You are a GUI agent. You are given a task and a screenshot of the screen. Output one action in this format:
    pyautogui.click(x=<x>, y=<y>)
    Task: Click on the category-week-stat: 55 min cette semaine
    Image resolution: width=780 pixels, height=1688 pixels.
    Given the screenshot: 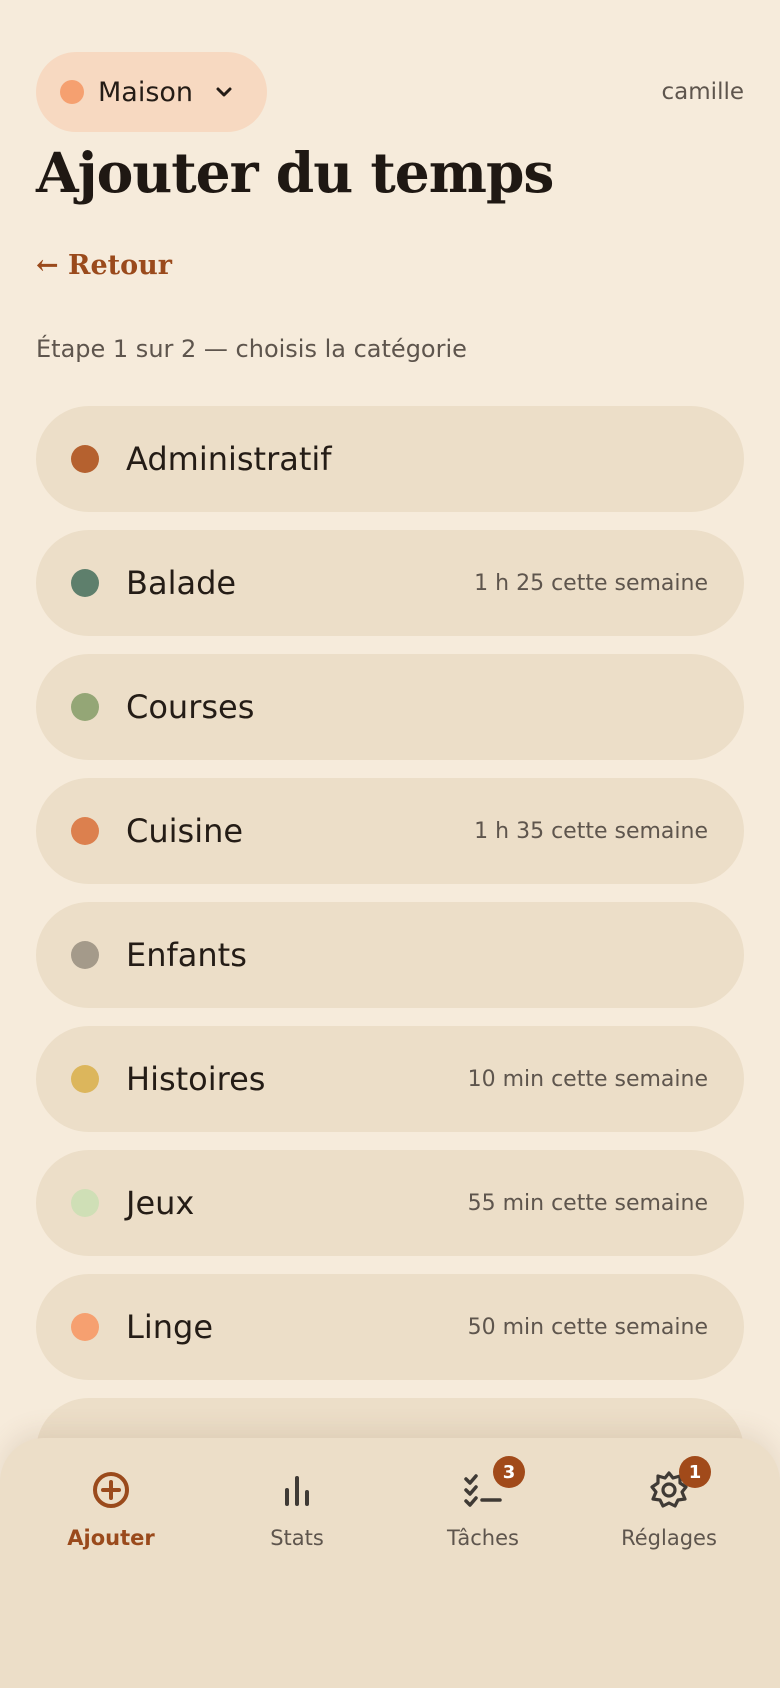 What is the action you would take?
    pyautogui.click(x=587, y=1203)
    